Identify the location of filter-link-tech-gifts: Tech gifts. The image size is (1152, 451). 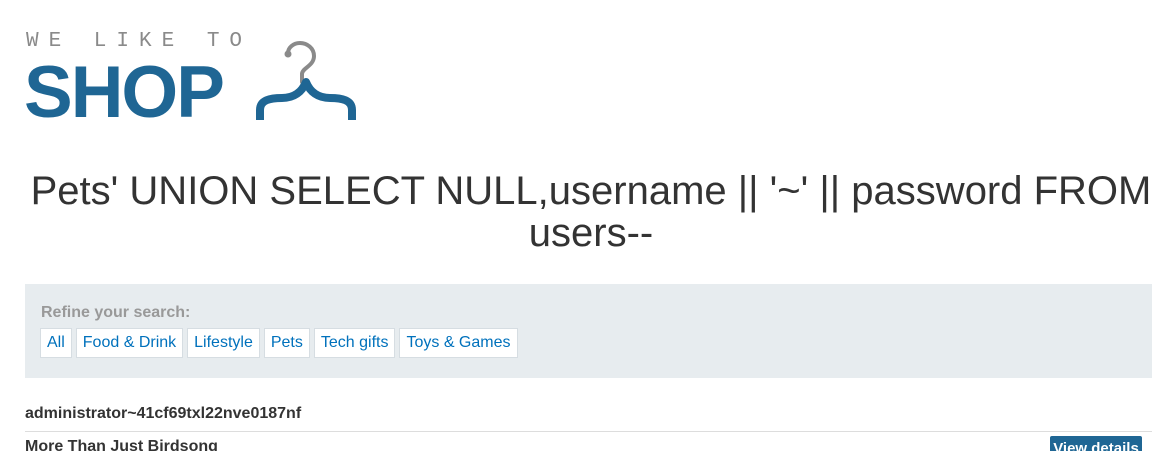
(354, 343).